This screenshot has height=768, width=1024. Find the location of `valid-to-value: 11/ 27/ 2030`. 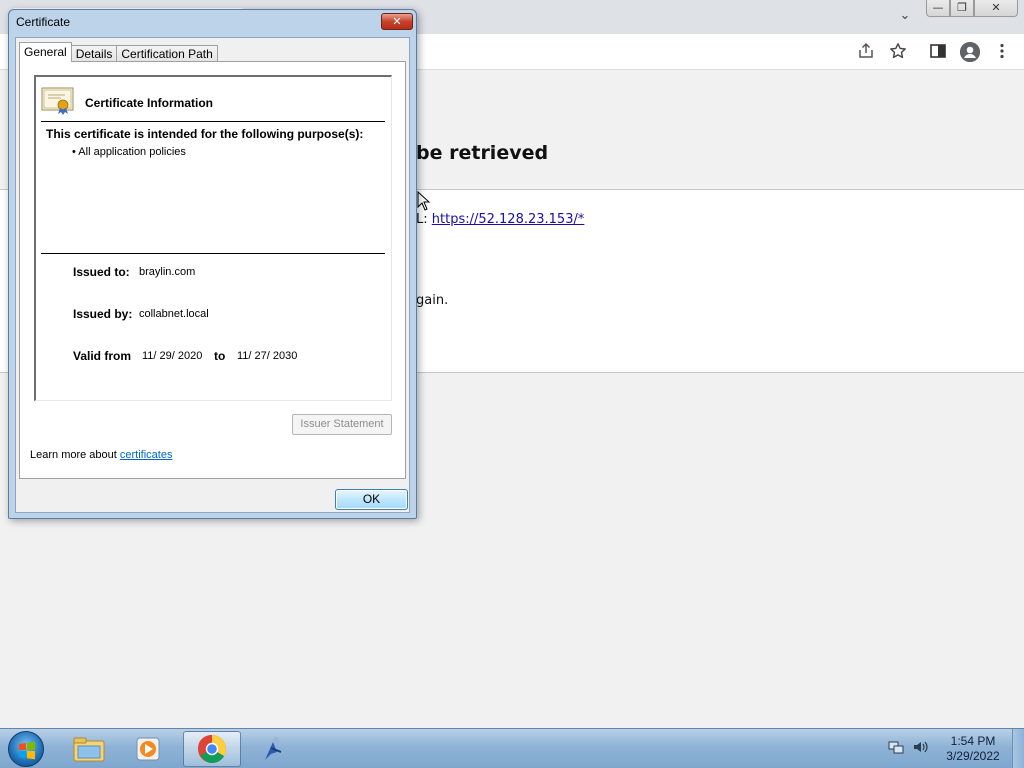

valid-to-value: 11/ 27/ 2030 is located at coordinates (267, 356).